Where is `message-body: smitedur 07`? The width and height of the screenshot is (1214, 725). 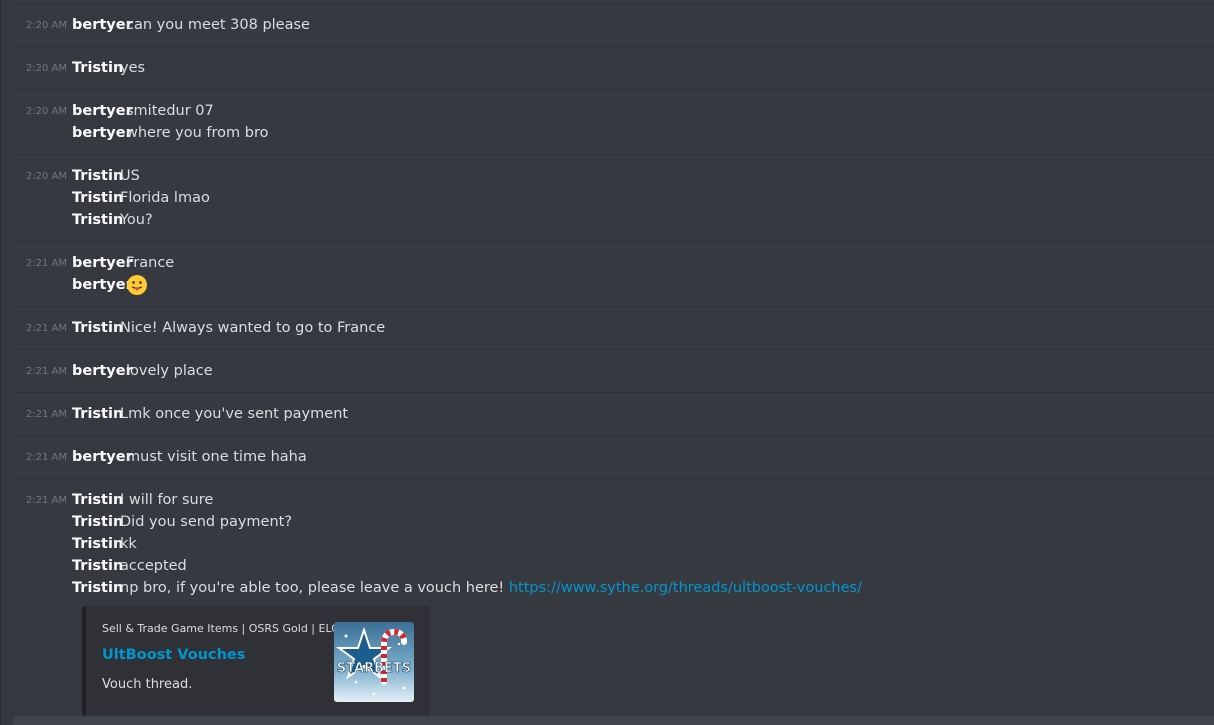
message-body: smitedur 07 is located at coordinates (170, 111).